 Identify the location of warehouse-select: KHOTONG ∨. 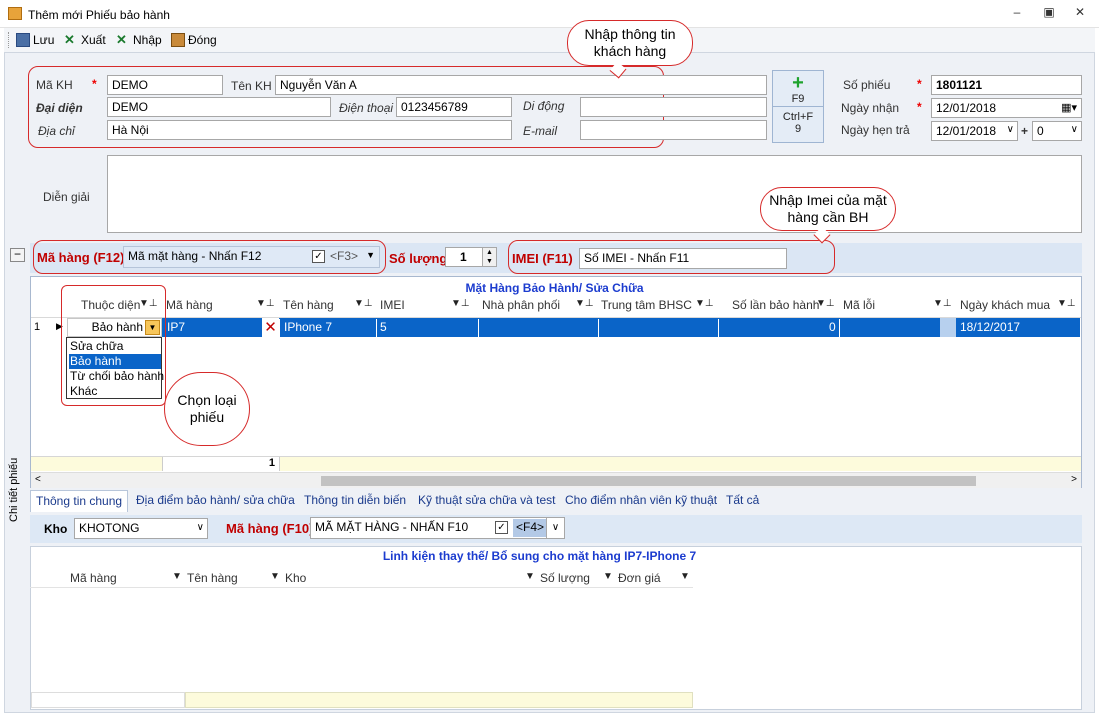
(141, 528).